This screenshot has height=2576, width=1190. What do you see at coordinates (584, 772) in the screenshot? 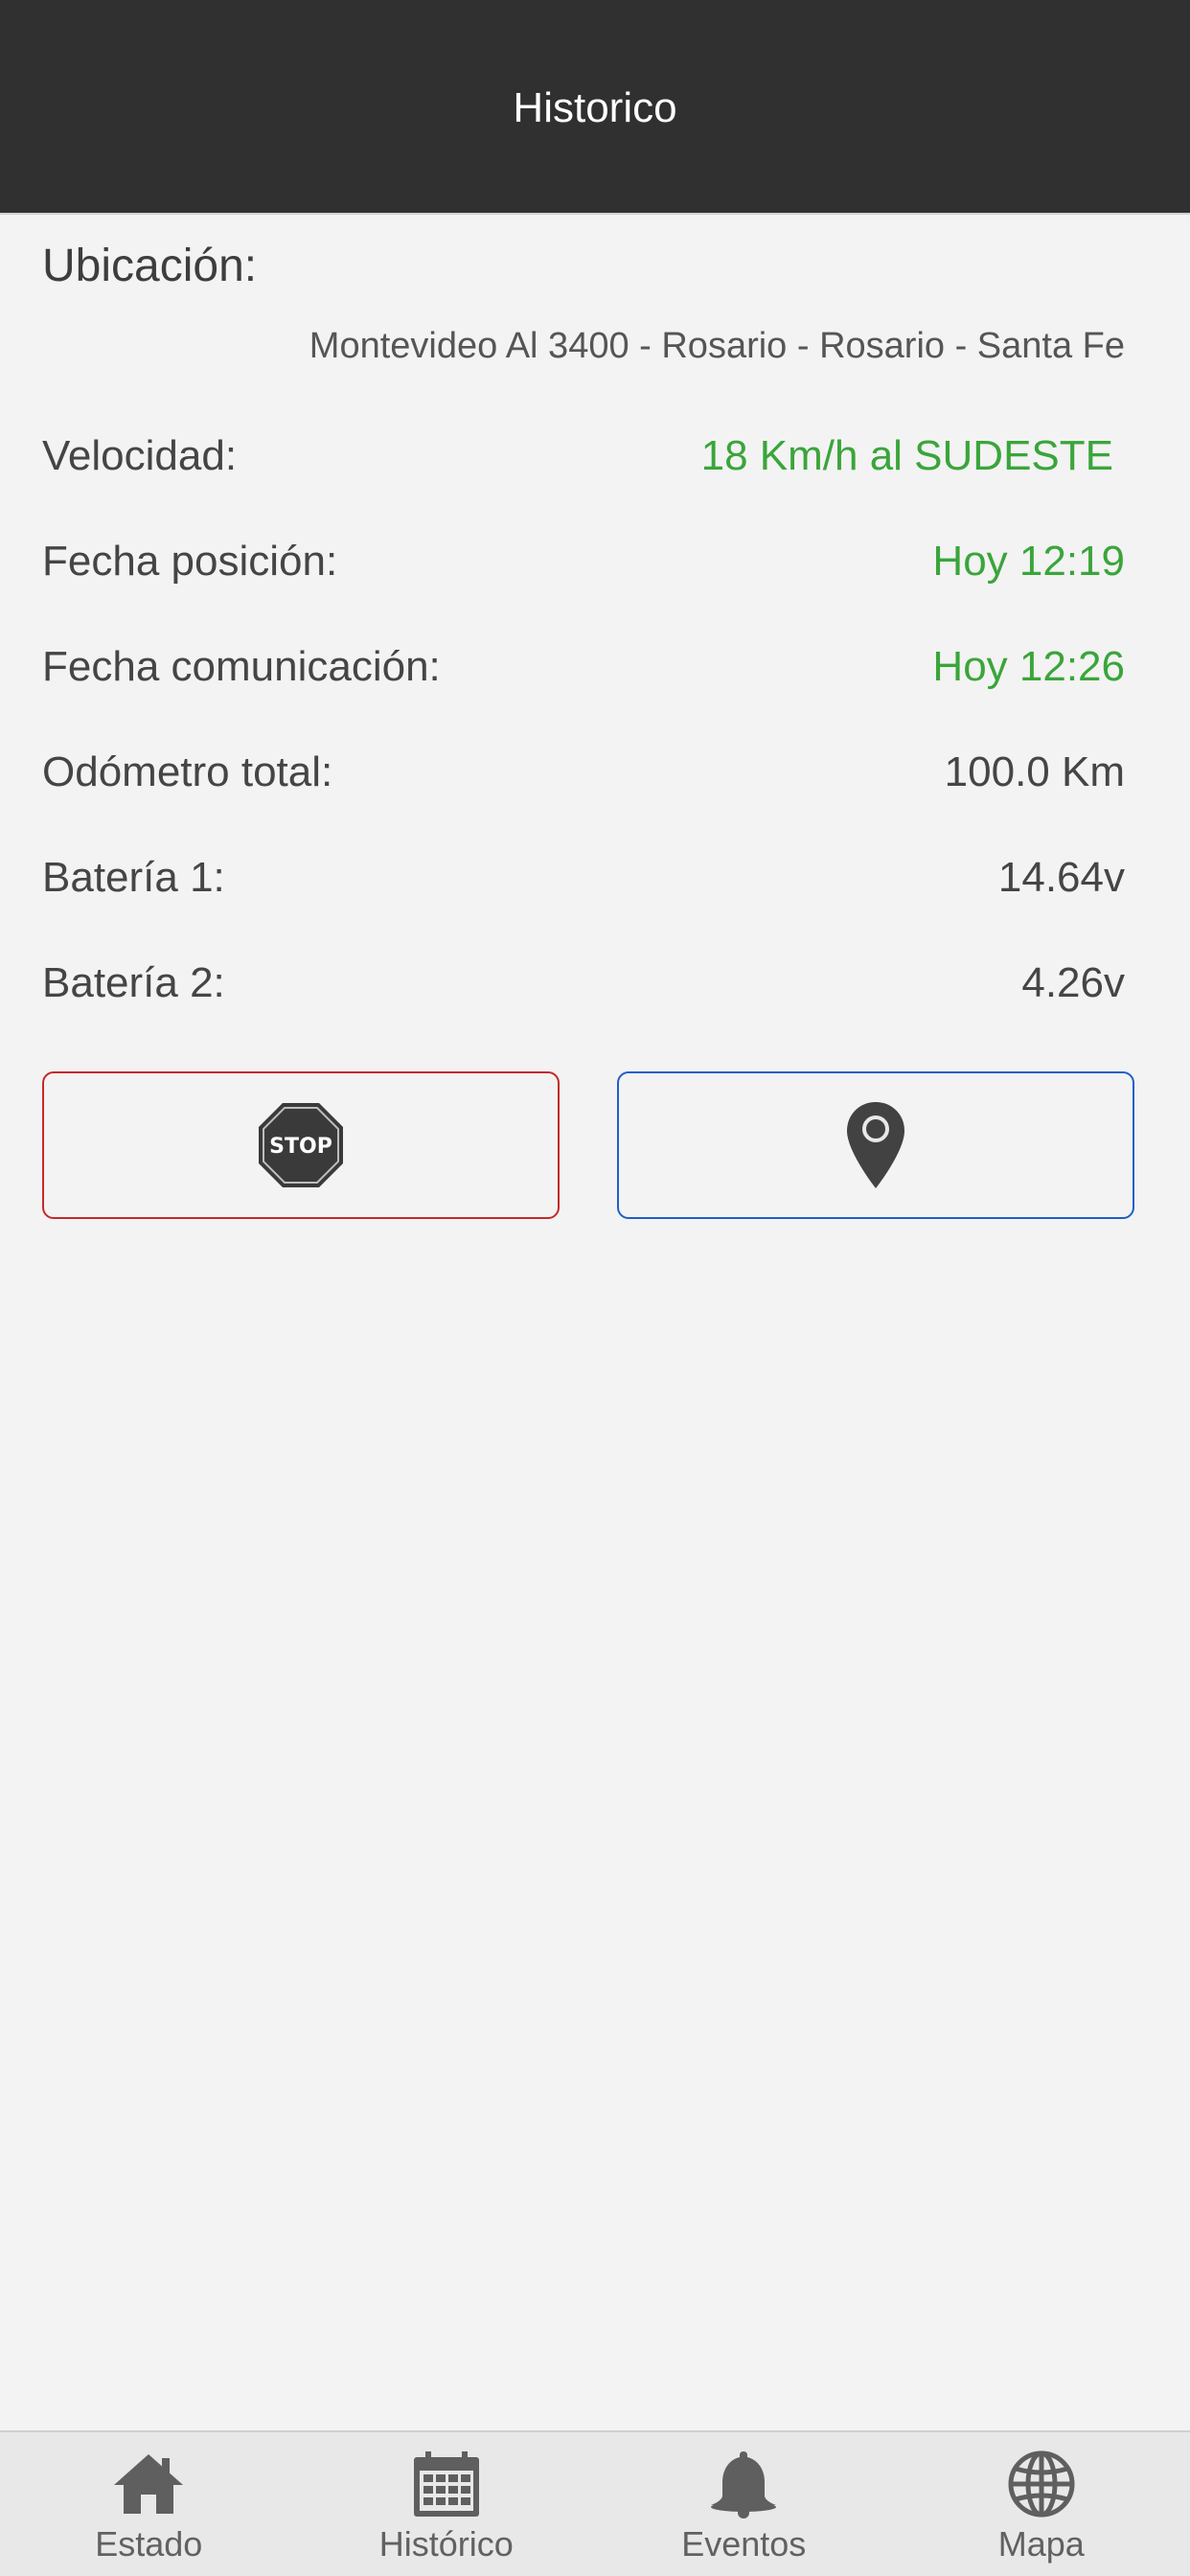
I see `odometer-row: Odómetro total: 100.0 Km` at bounding box center [584, 772].